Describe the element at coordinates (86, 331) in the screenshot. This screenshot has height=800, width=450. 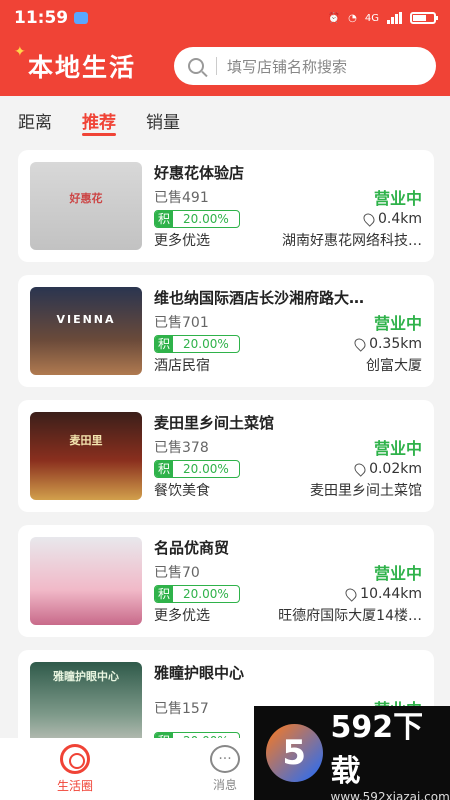
I see `shop-thumbnail: VIENNA` at that location.